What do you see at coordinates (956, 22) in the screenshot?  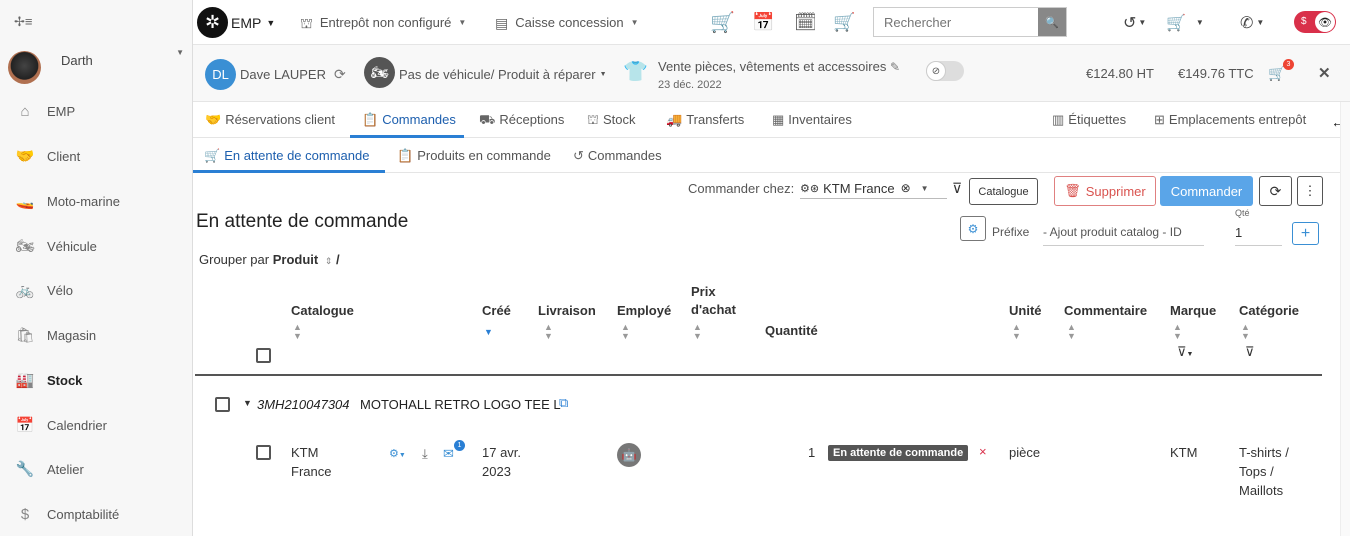 I see `search-input` at bounding box center [956, 22].